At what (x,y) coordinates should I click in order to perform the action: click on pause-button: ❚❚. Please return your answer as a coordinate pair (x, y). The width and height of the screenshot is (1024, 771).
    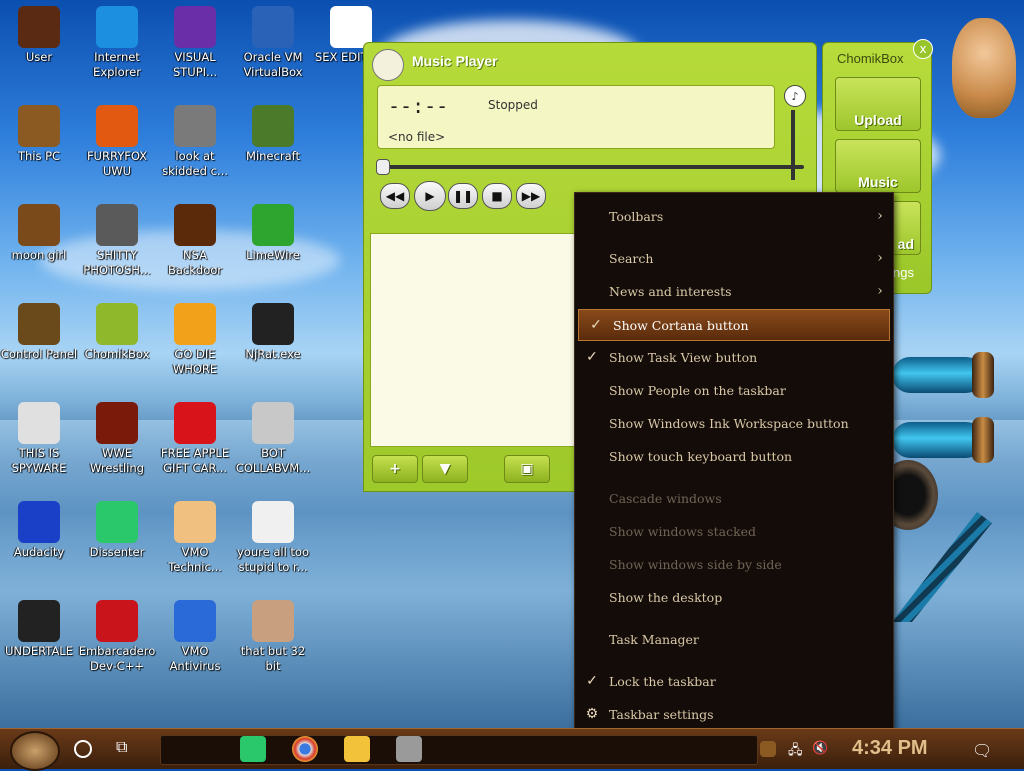
    Looking at the image, I should click on (463, 196).